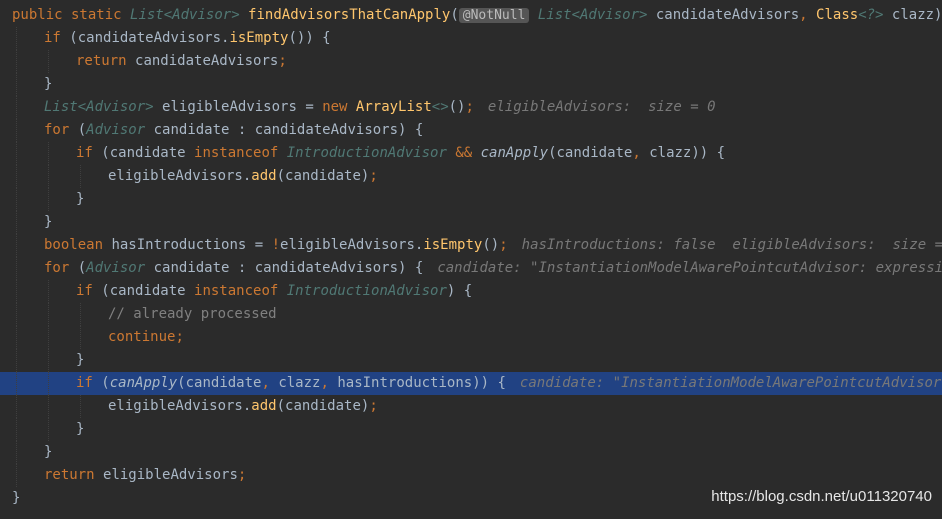  Describe the element at coordinates (727, 15) in the screenshot. I see `code-token: candidateAdvisors` at that location.